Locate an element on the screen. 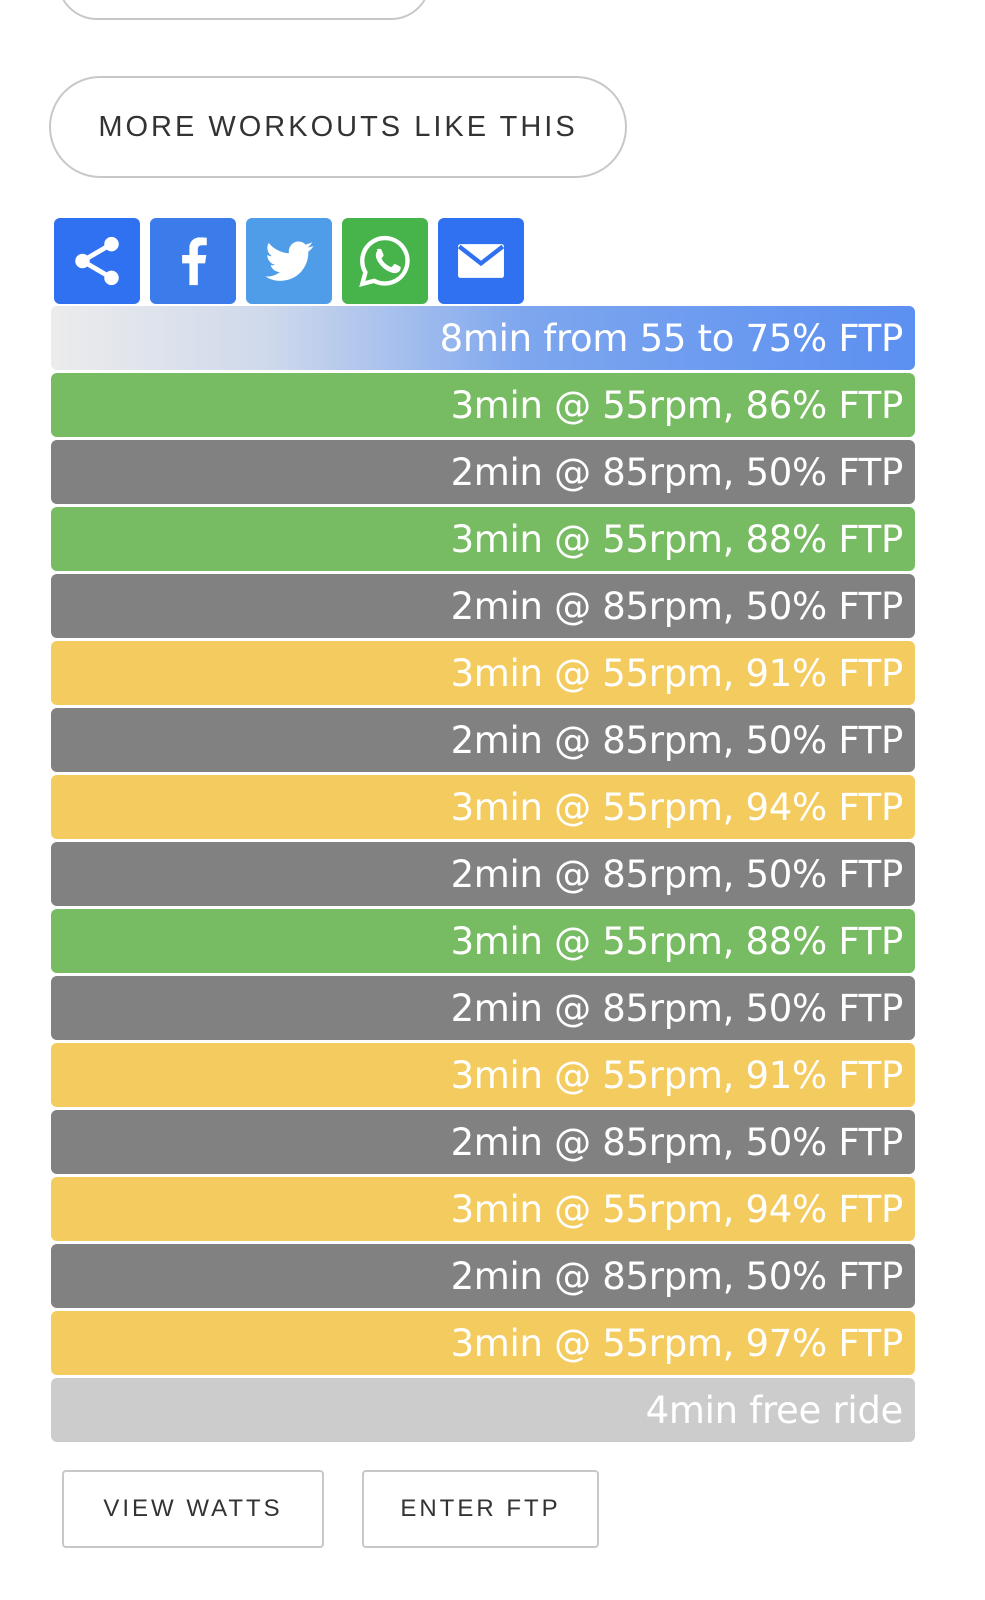 The height and width of the screenshot is (1600, 985). email-button is located at coordinates (481, 261).